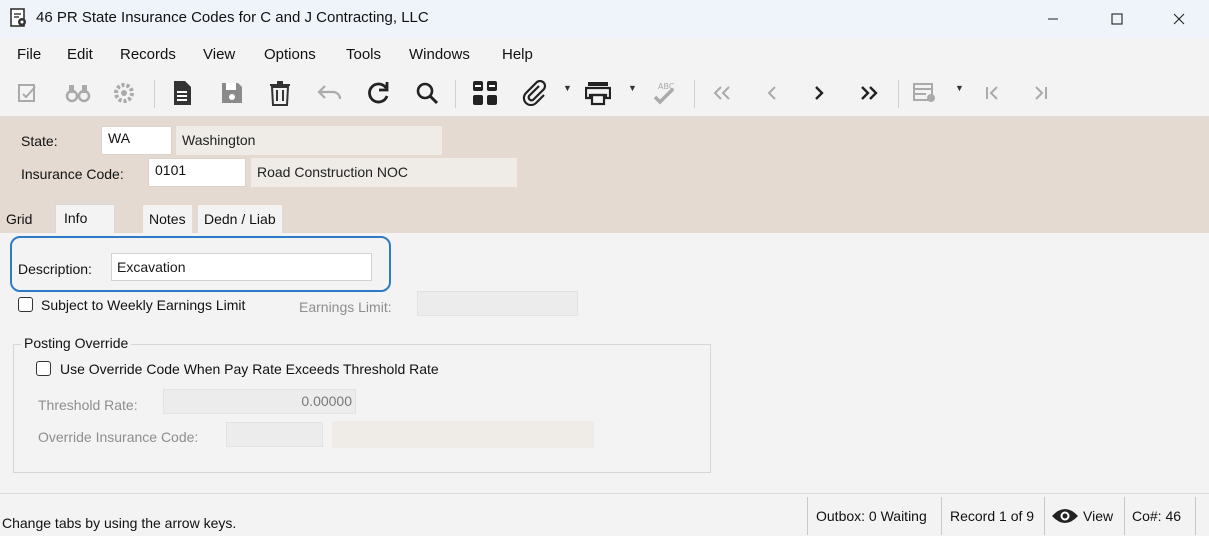  Describe the element at coordinates (25, 304) in the screenshot. I see `weekly-limit-checkbox` at that location.